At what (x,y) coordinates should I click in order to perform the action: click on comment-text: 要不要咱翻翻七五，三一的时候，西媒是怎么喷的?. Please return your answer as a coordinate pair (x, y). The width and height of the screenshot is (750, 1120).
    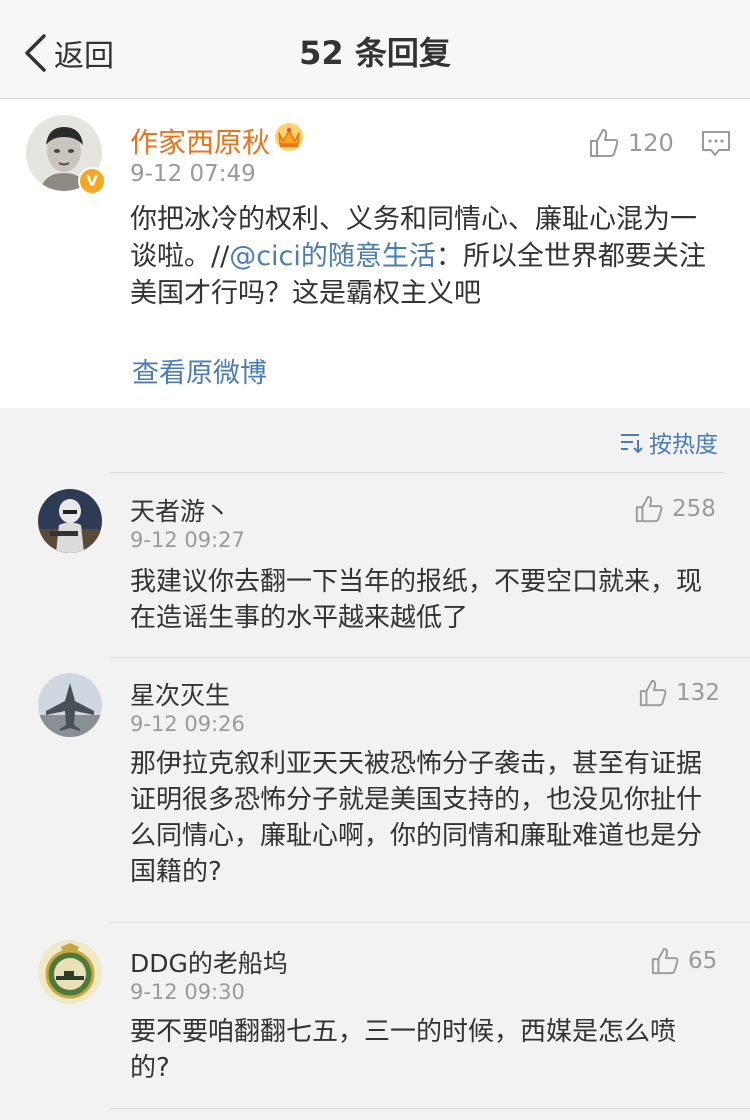
    Looking at the image, I should click on (403, 1050).